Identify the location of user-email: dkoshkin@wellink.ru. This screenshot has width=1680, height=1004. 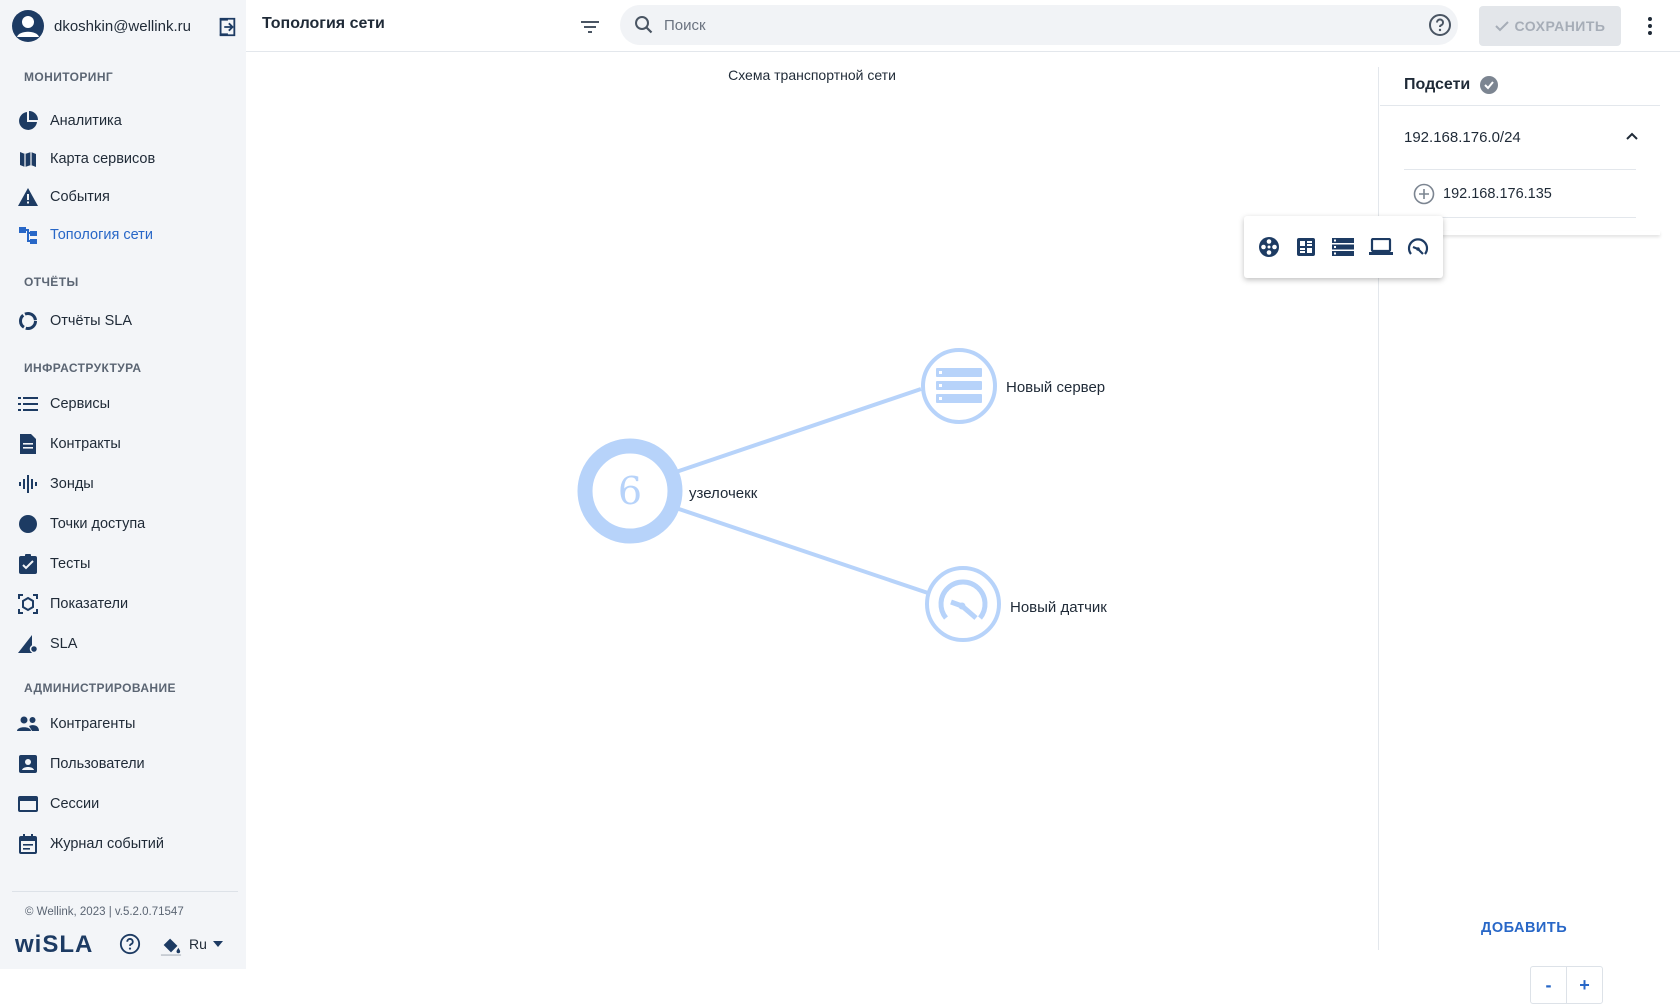
(122, 26).